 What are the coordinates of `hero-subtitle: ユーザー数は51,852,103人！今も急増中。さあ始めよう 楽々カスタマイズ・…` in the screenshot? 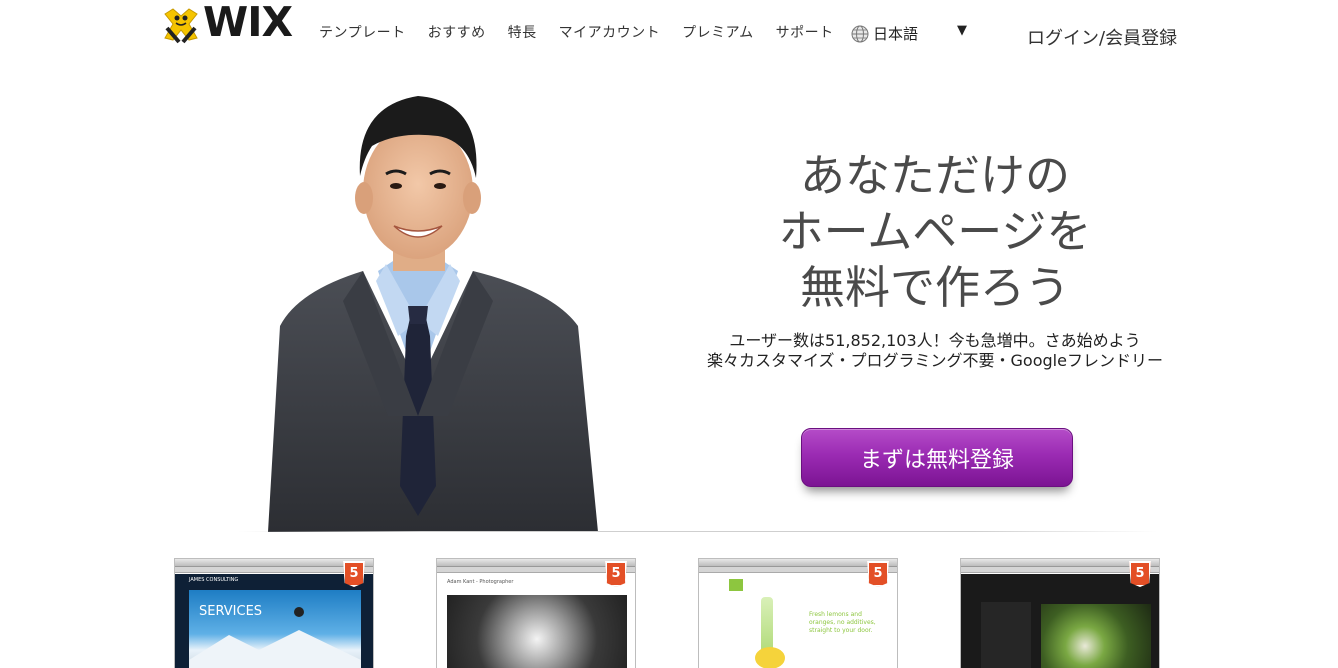 It's located at (935, 351).